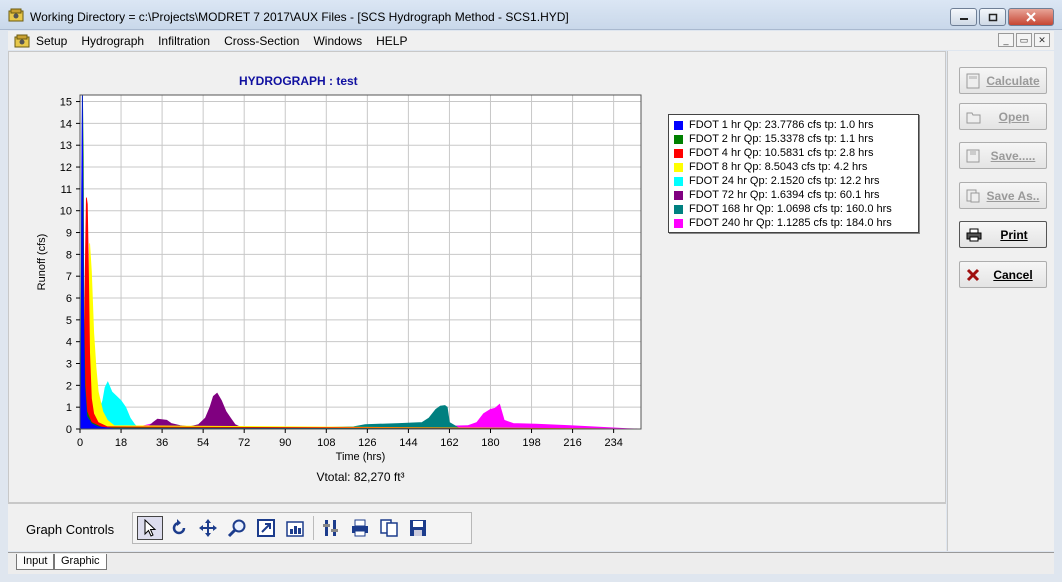  I want to click on chart-type-tool, so click(295, 528).